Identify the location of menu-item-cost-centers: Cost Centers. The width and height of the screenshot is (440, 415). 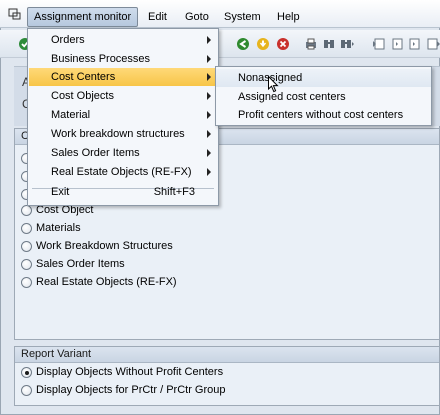
(123, 77).